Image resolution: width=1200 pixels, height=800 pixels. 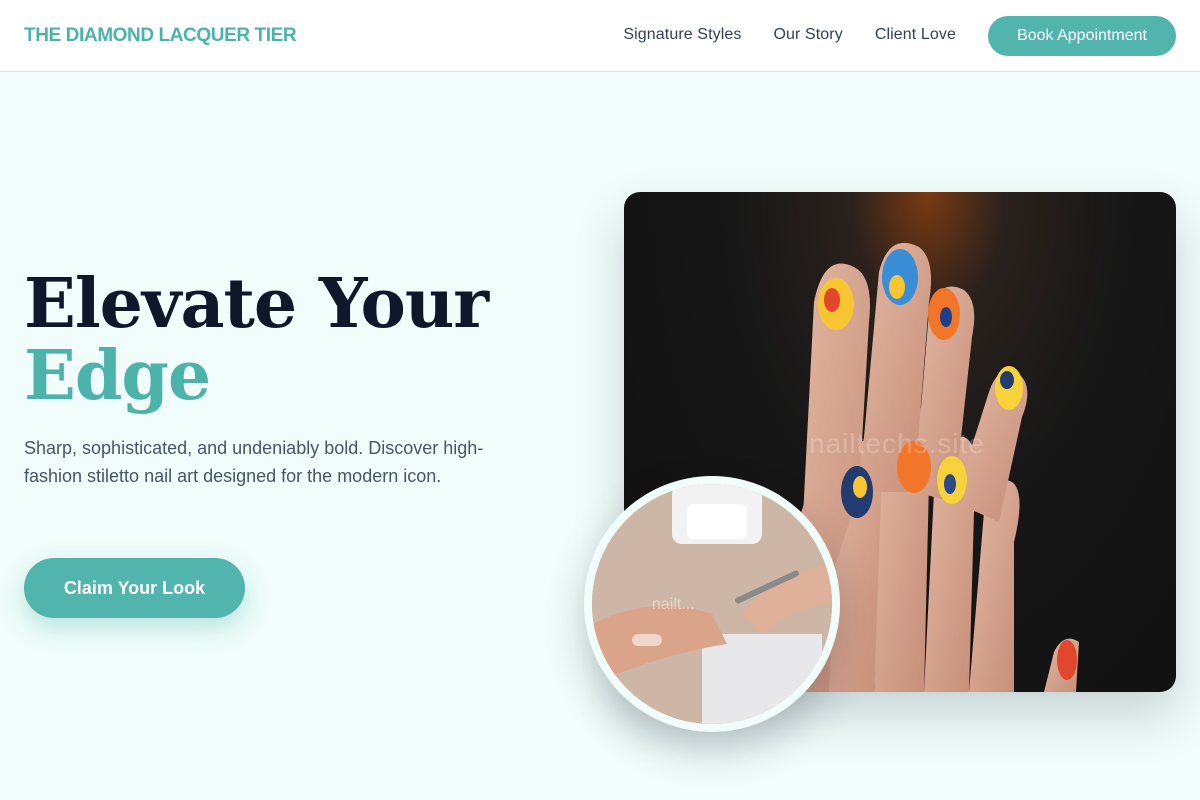 What do you see at coordinates (160, 36) in the screenshot?
I see `brand-logo-text: THE DIAMOND LACQUER TIER` at bounding box center [160, 36].